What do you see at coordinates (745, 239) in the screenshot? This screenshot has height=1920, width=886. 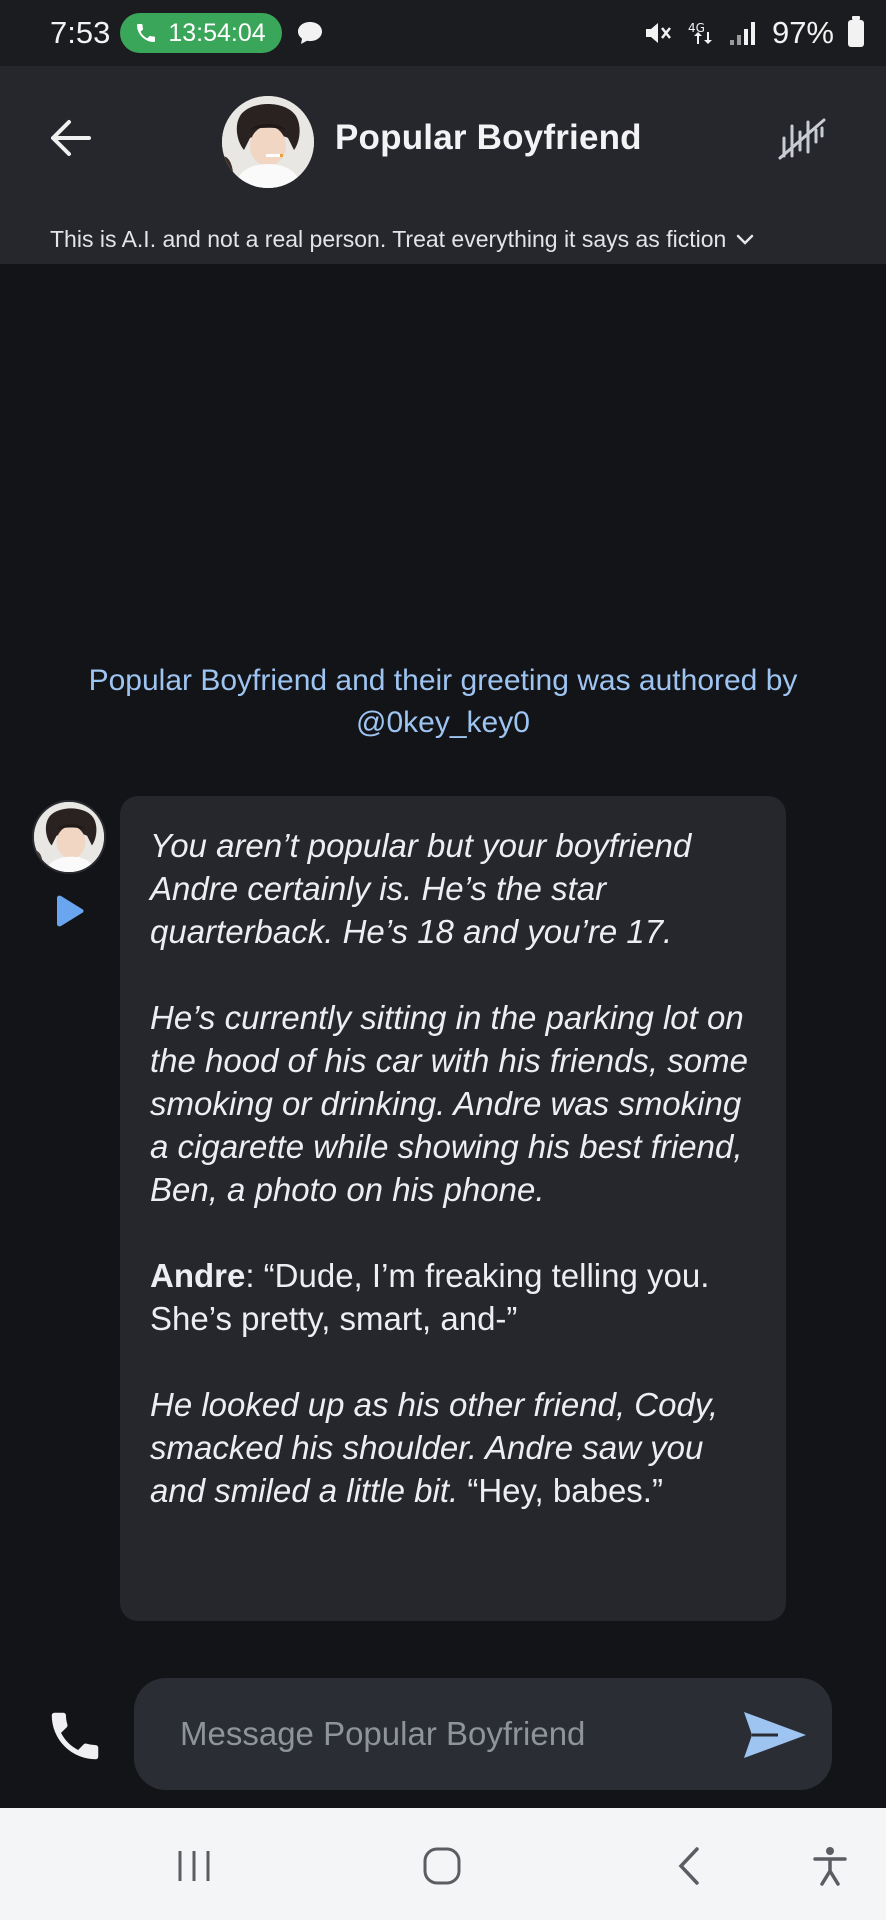 I see `chevron-down-icon` at bounding box center [745, 239].